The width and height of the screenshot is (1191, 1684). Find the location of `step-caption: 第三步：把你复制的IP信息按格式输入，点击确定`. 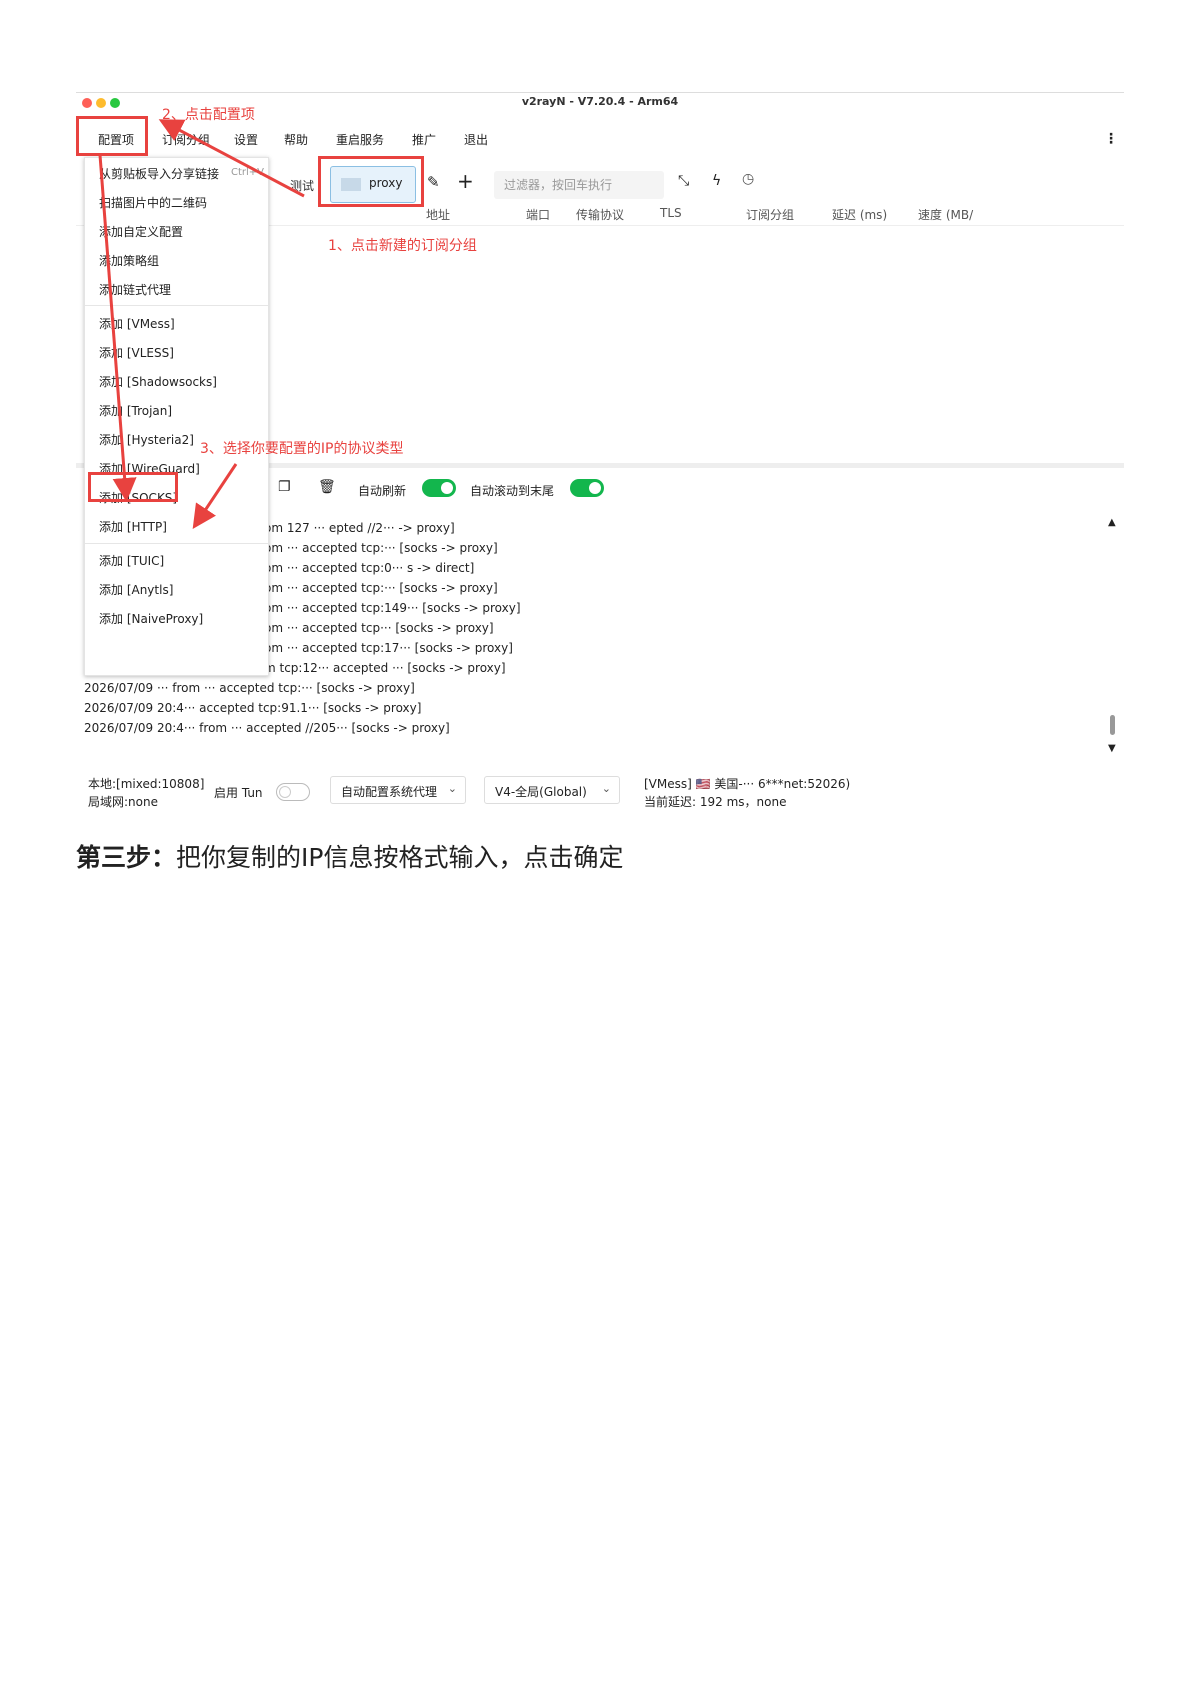

step-caption: 第三步：把你复制的IP信息按格式输入，点击确定 is located at coordinates (349, 856).